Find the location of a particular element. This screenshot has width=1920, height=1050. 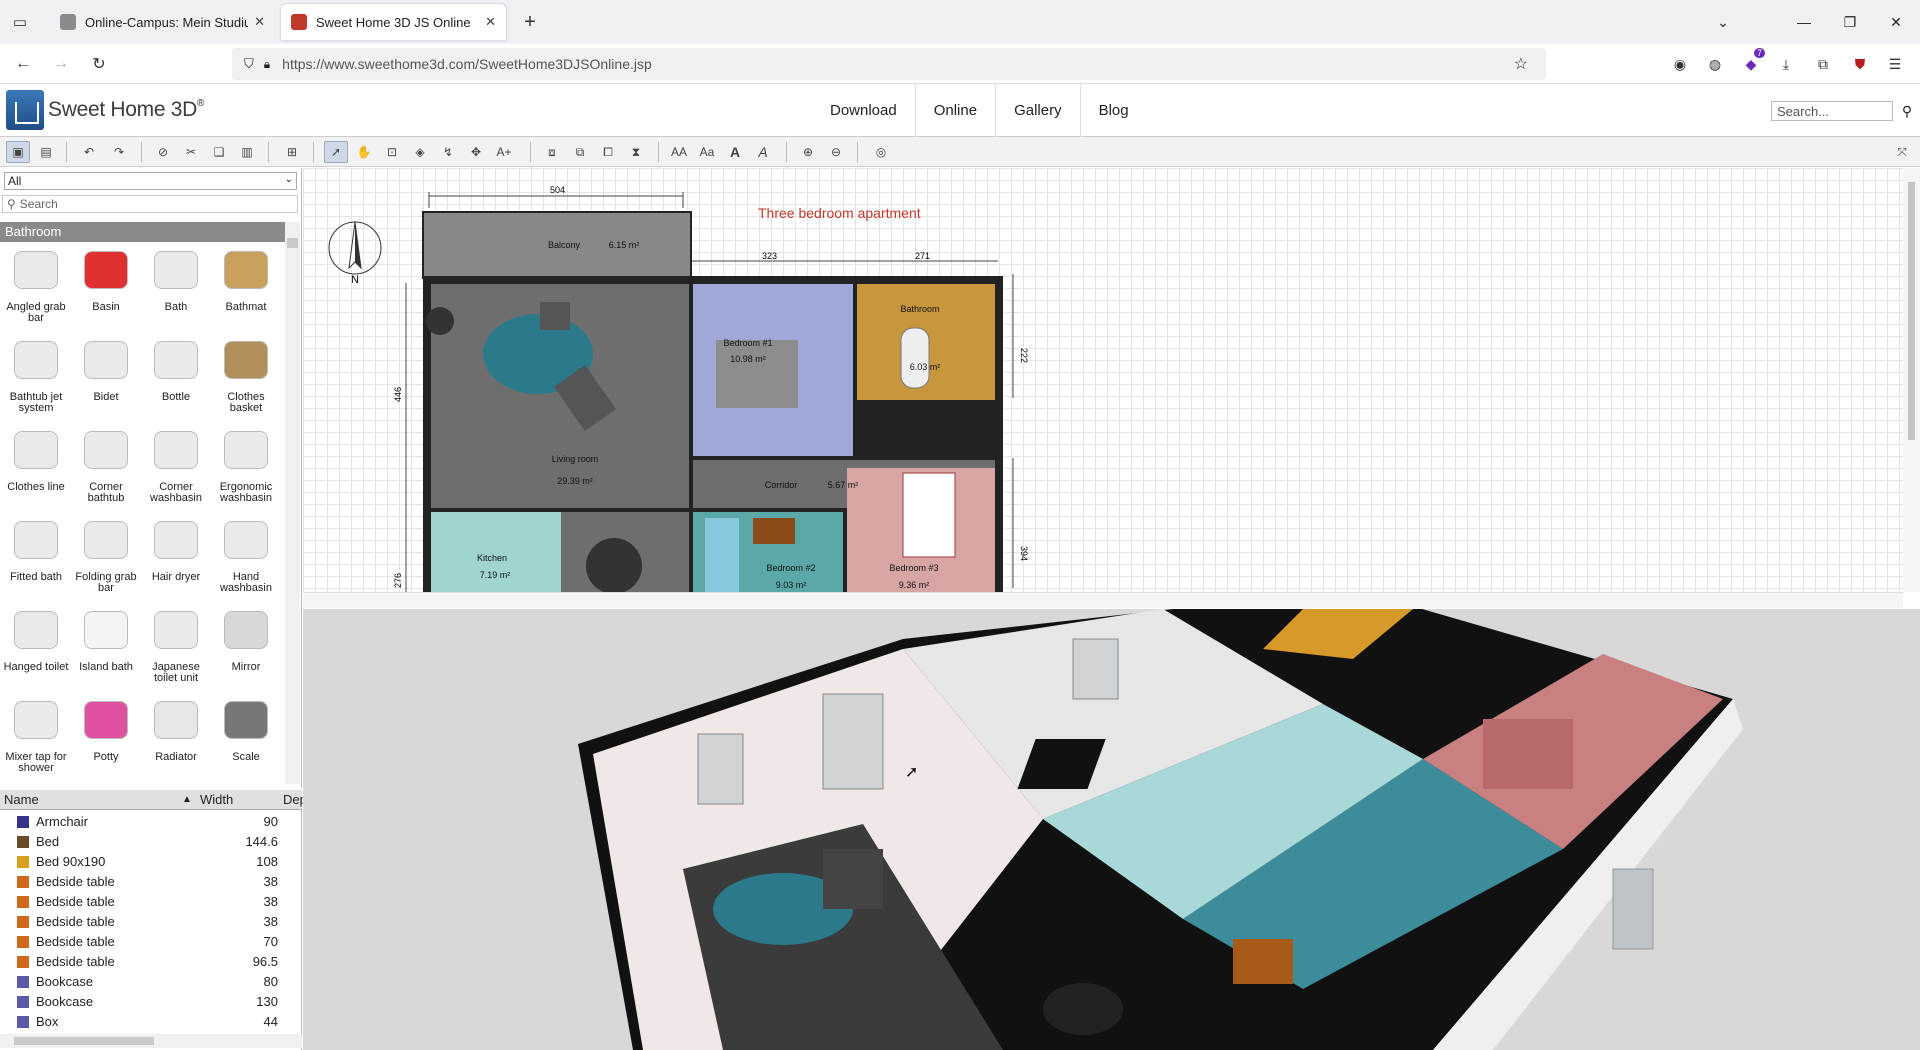

dimension-label: 446 is located at coordinates (398, 394).